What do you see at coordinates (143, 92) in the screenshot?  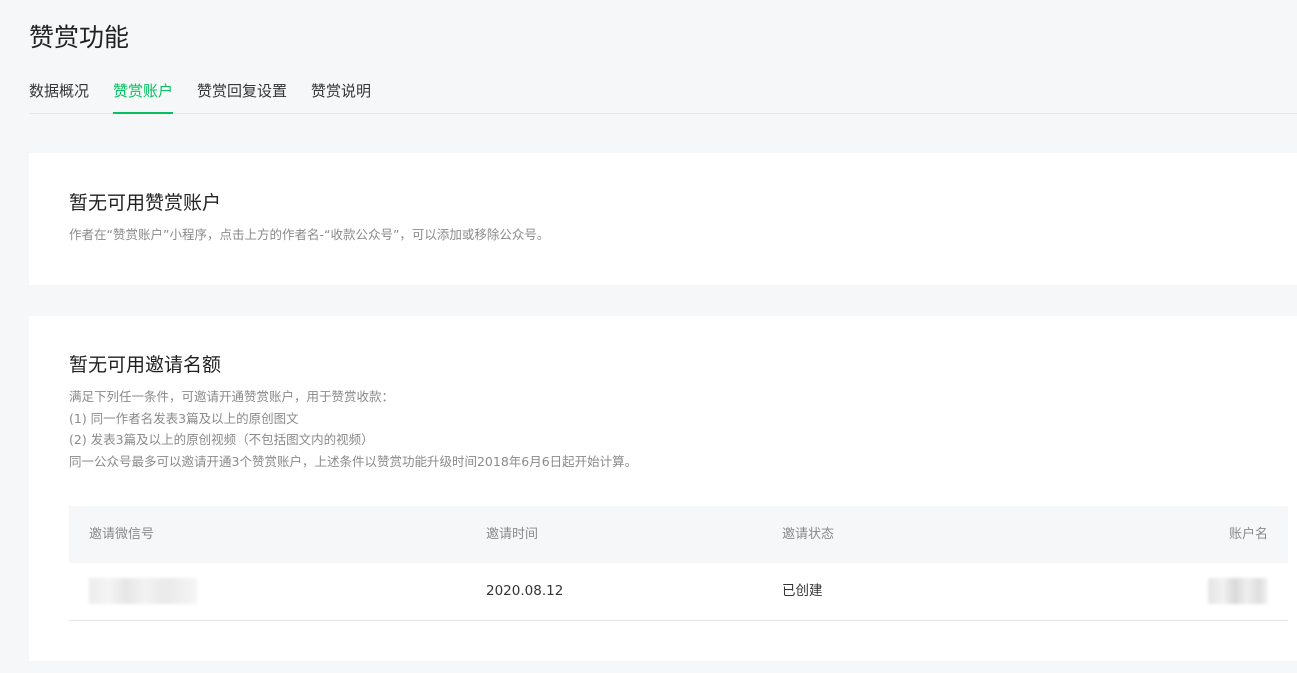 I see `tab-reward-account: 赞赏账户` at bounding box center [143, 92].